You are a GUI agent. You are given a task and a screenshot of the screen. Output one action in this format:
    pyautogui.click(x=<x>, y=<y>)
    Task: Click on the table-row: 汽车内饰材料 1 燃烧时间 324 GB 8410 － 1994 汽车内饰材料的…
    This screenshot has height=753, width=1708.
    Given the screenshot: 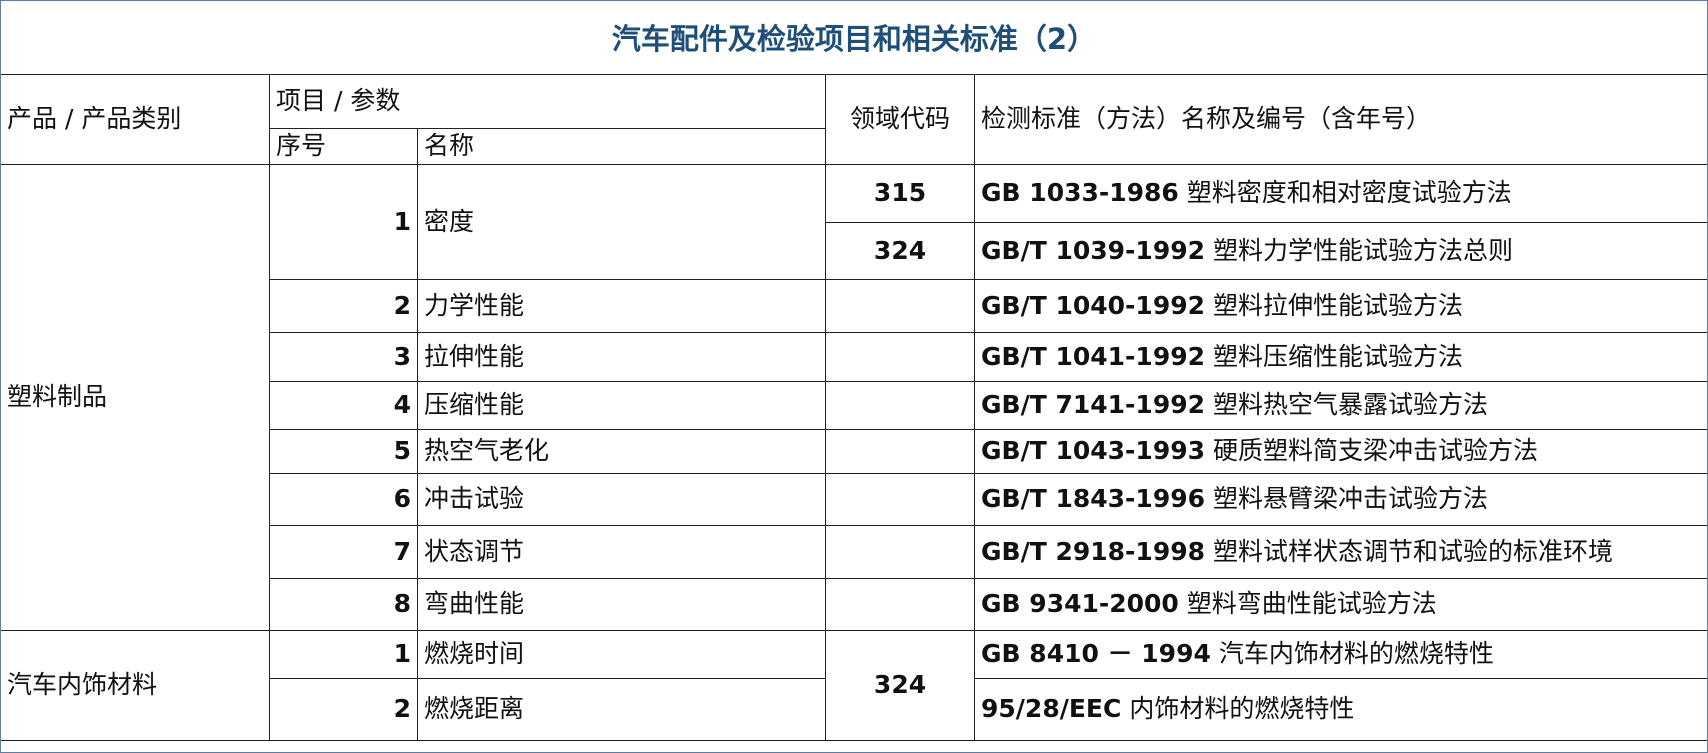 What is the action you would take?
    pyautogui.click(x=854, y=685)
    